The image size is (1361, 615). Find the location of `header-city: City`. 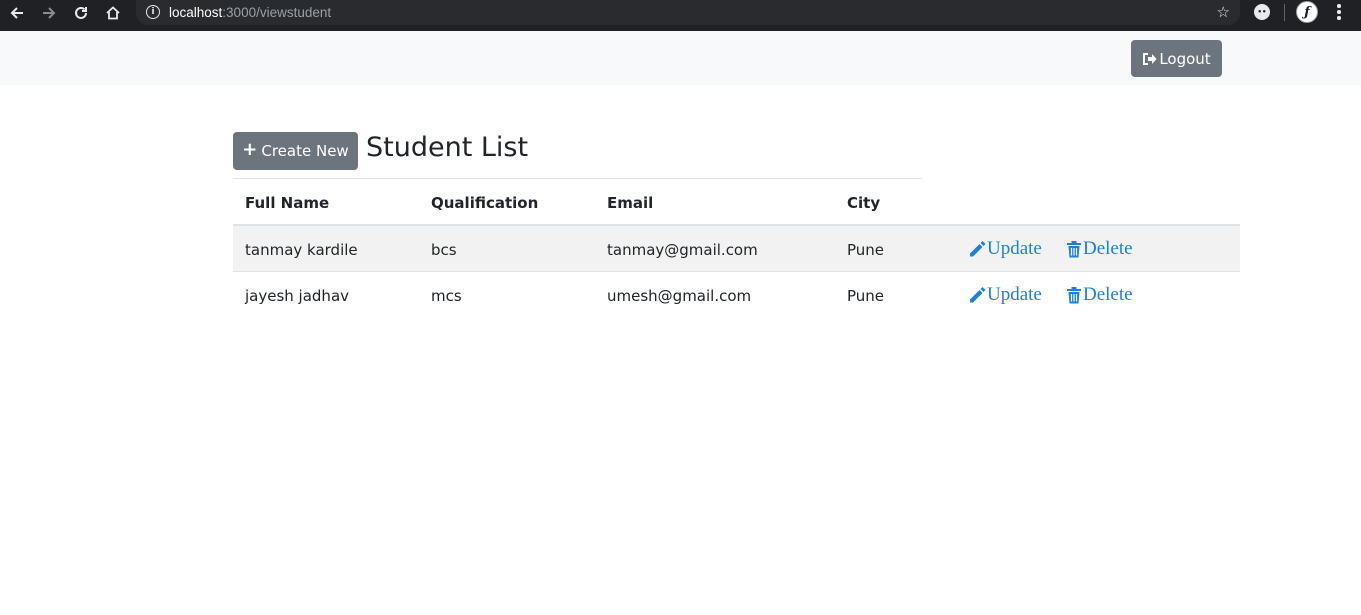

header-city: City is located at coordinates (864, 203).